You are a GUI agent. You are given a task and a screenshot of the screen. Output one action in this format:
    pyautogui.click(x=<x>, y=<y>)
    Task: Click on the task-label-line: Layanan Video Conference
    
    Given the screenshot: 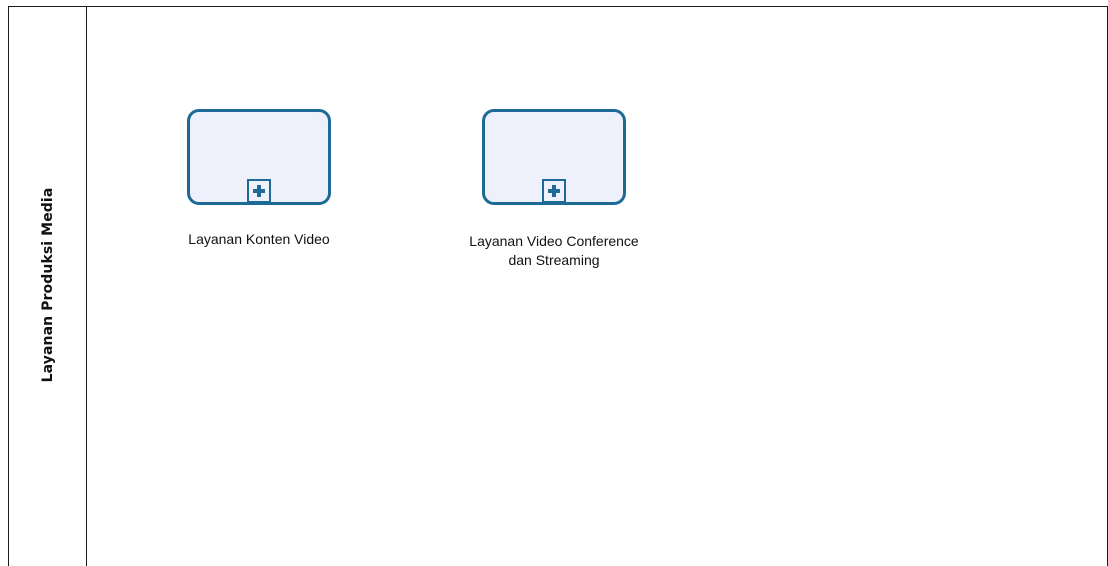 What is the action you would take?
    pyautogui.click(x=554, y=241)
    